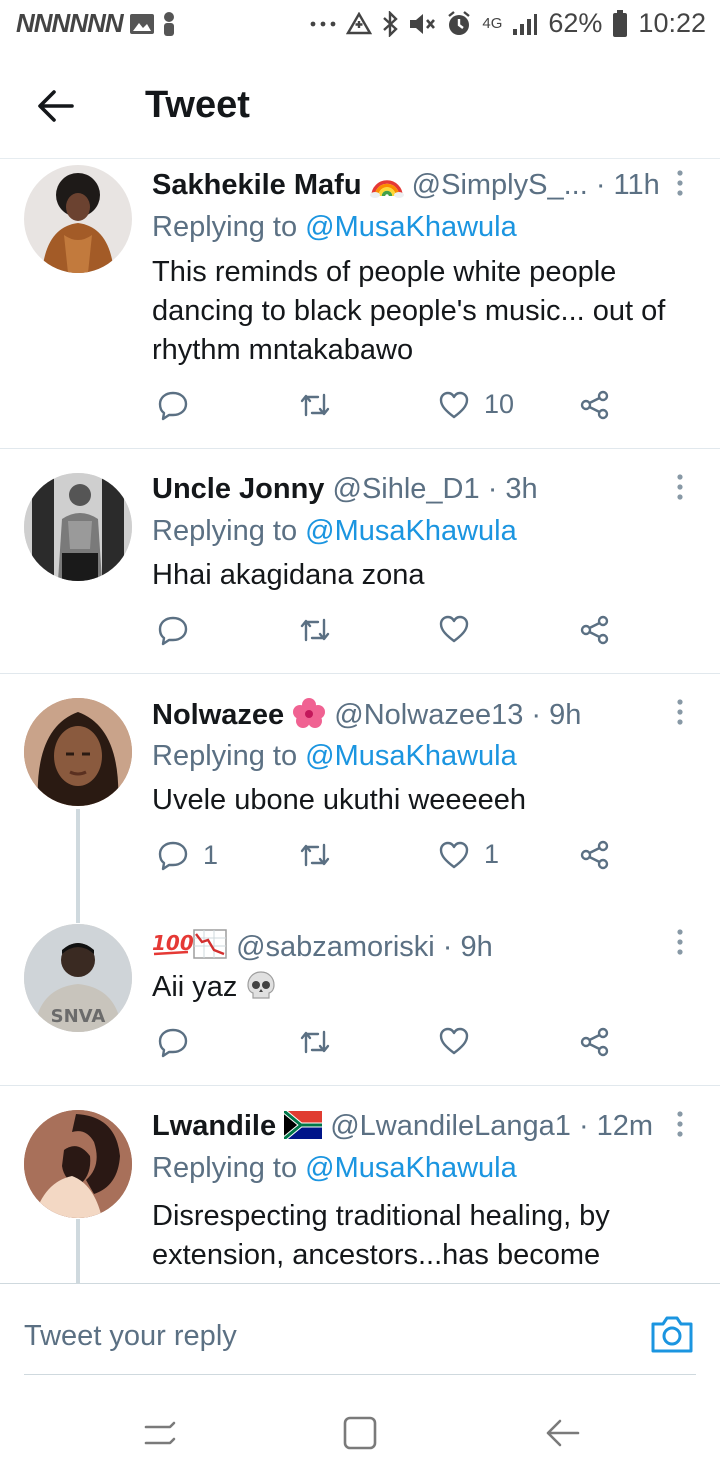  I want to click on author-handle: @Nolwazee13, so click(428, 715).